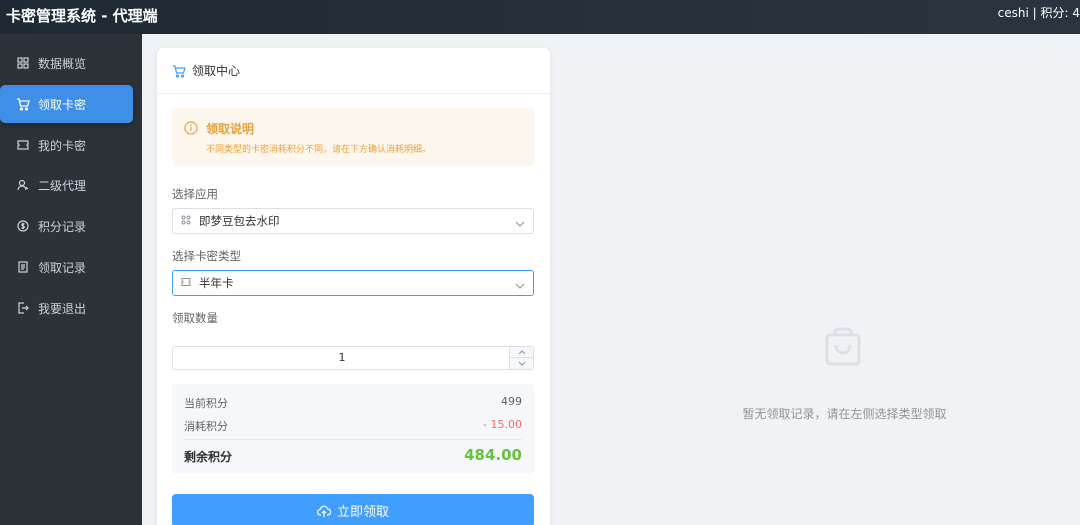  I want to click on sidebar-item-sub-agents: 二级代理, so click(66, 185).